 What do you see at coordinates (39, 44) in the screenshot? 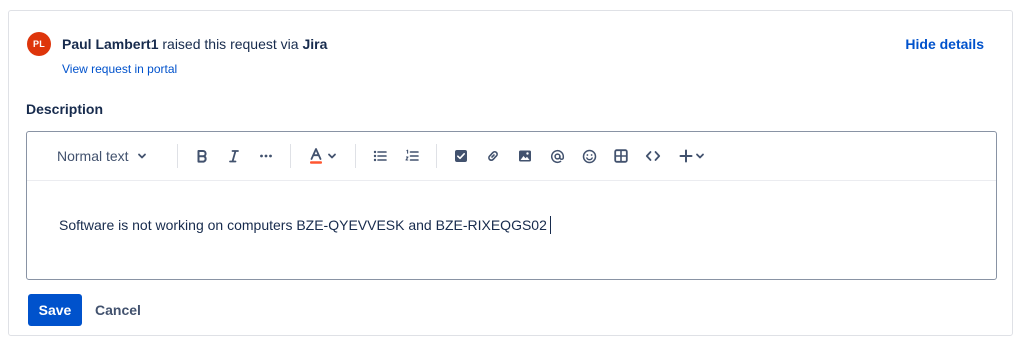
I see `reporter-avatar: PL` at bounding box center [39, 44].